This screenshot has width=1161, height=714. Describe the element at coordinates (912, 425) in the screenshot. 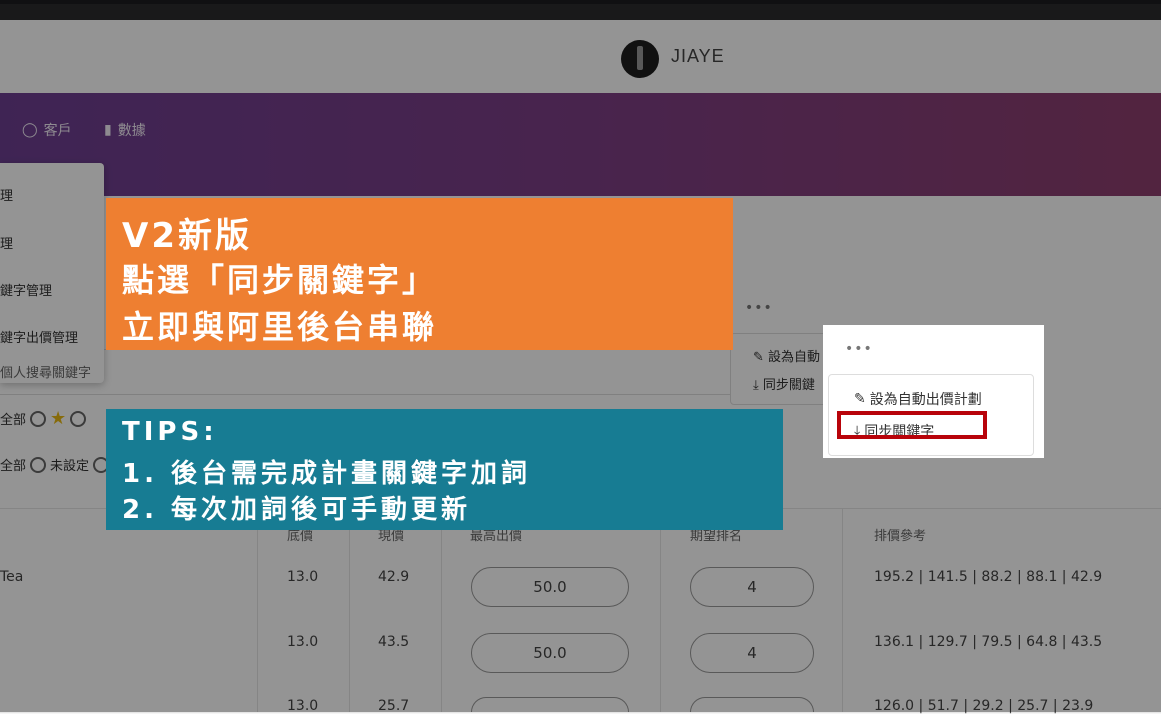

I see `sync-keywords-highlight` at that location.